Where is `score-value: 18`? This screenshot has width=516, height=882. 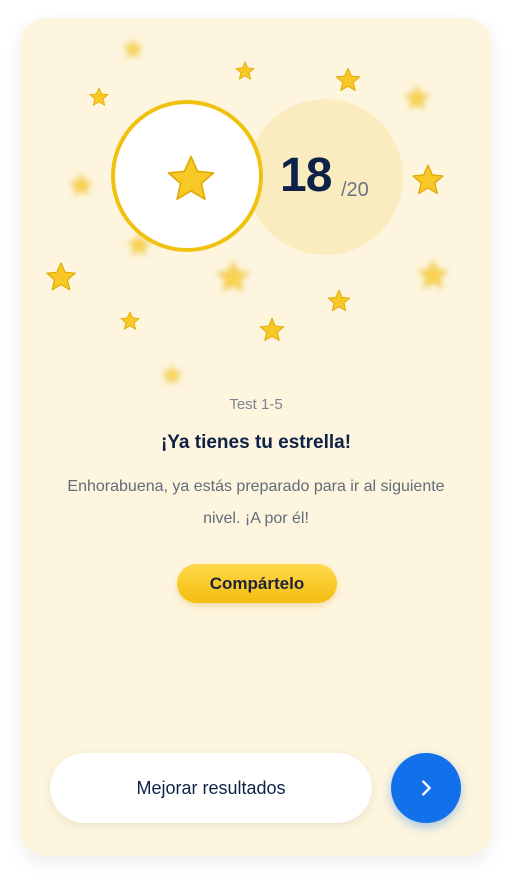
score-value: 18 is located at coordinates (306, 175).